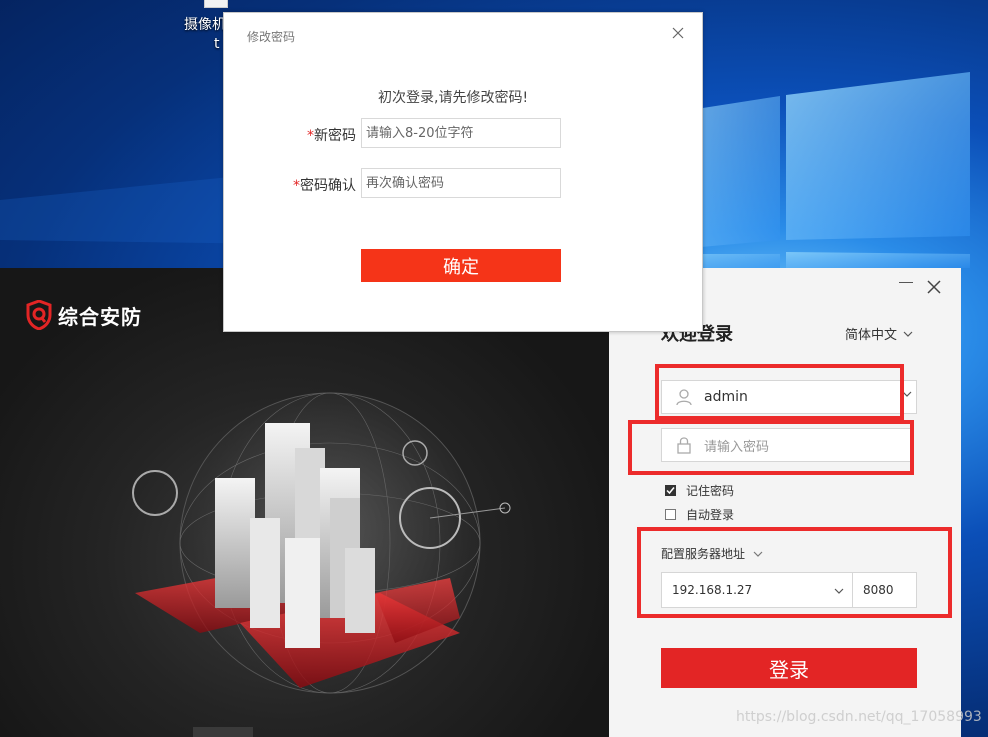 This screenshot has height=737, width=988. Describe the element at coordinates (223, 732) in the screenshot. I see `taskbar-fragment` at that location.